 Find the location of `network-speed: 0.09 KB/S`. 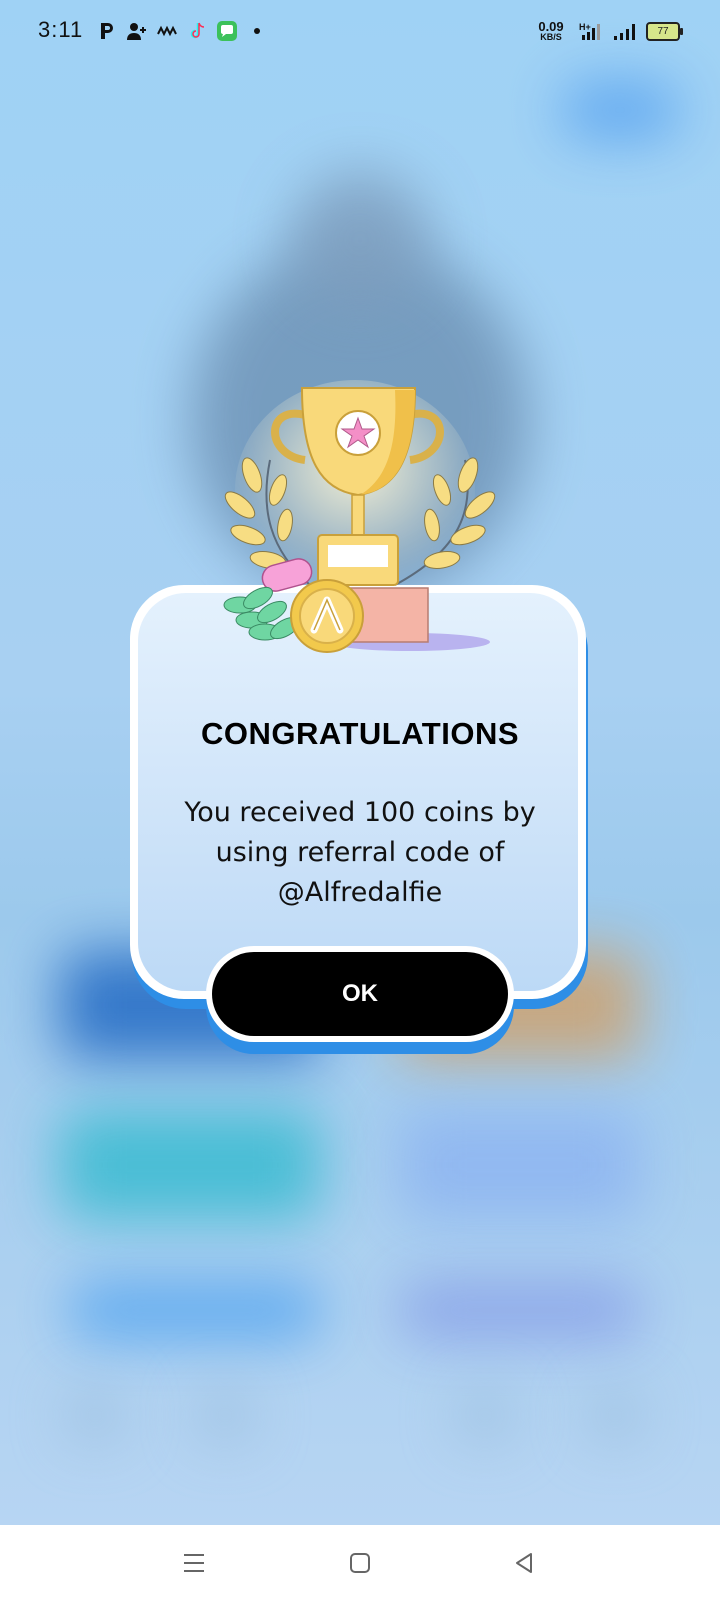

network-speed: 0.09 KB/S is located at coordinates (551, 31).